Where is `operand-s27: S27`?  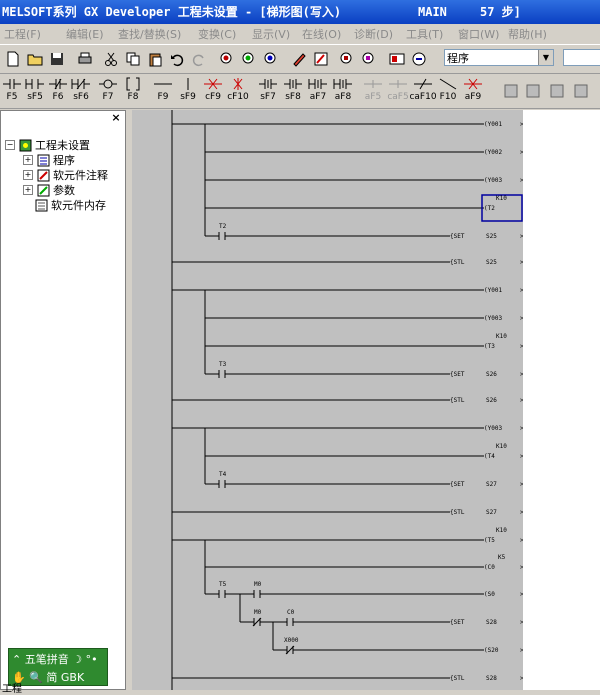 operand-s27: S27 is located at coordinates (491, 512).